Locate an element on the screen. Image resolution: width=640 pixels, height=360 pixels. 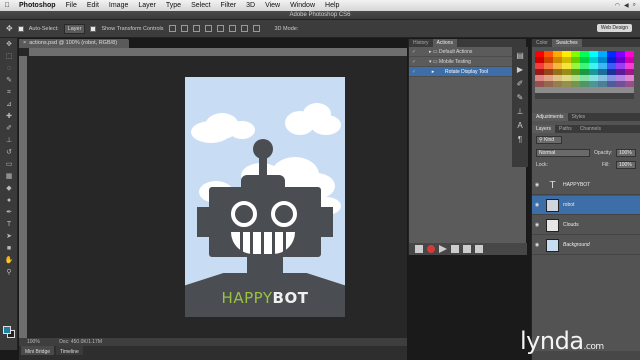
character-icon: A is located at coordinates (520, 126).